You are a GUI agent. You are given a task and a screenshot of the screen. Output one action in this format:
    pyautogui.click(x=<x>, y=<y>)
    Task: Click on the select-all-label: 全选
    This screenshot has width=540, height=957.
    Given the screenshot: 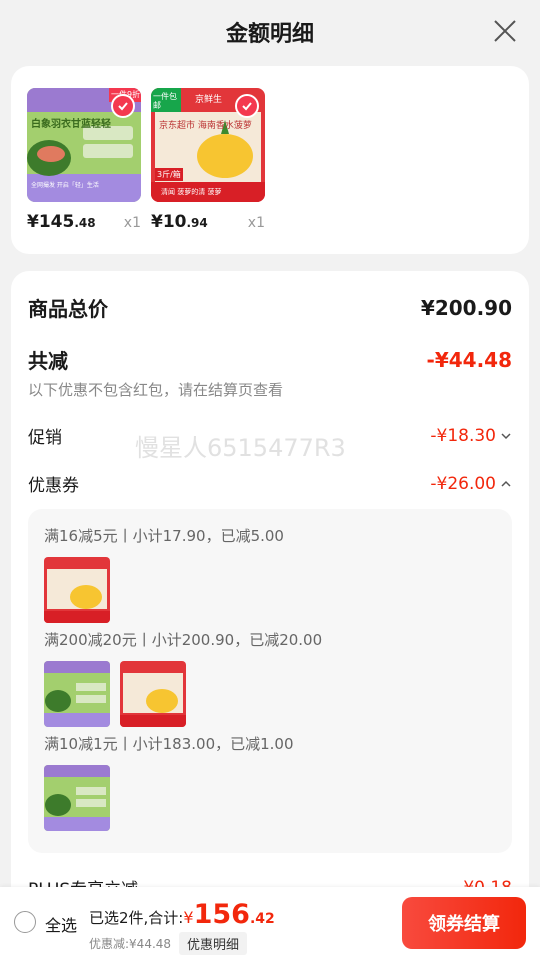 What is the action you would take?
    pyautogui.click(x=61, y=924)
    